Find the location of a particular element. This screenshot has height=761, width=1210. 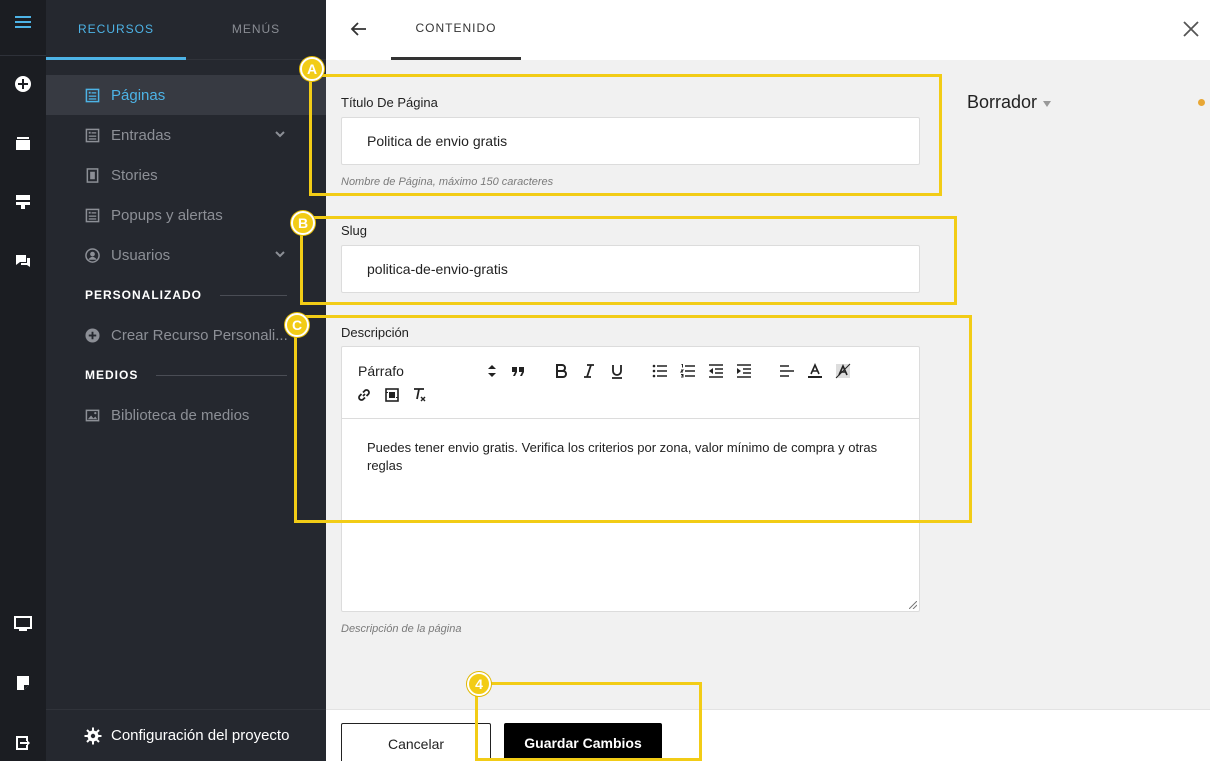

tab-contenido: CONTENIDO is located at coordinates (456, 30).